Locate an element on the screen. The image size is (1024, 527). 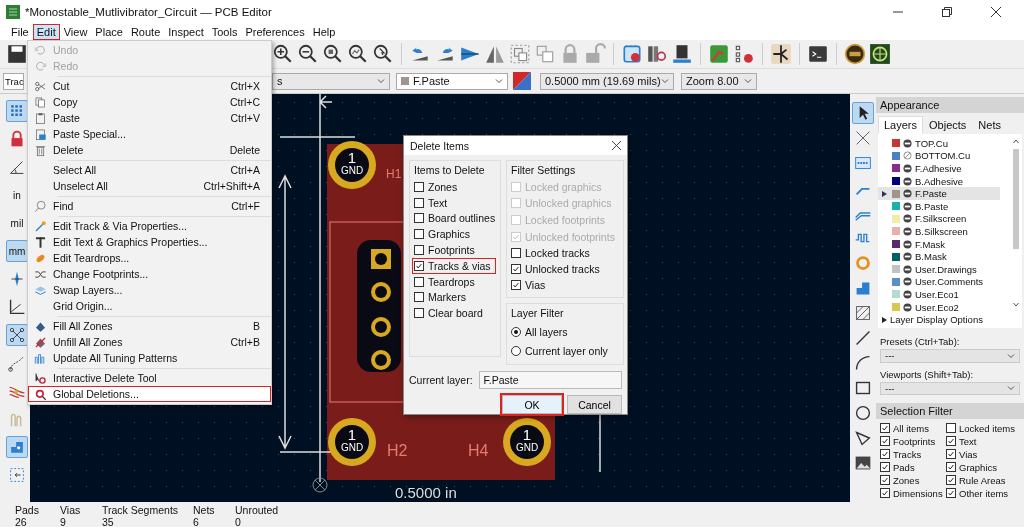
menu-entry: Select All Ctrl+A is located at coordinates (149, 170).